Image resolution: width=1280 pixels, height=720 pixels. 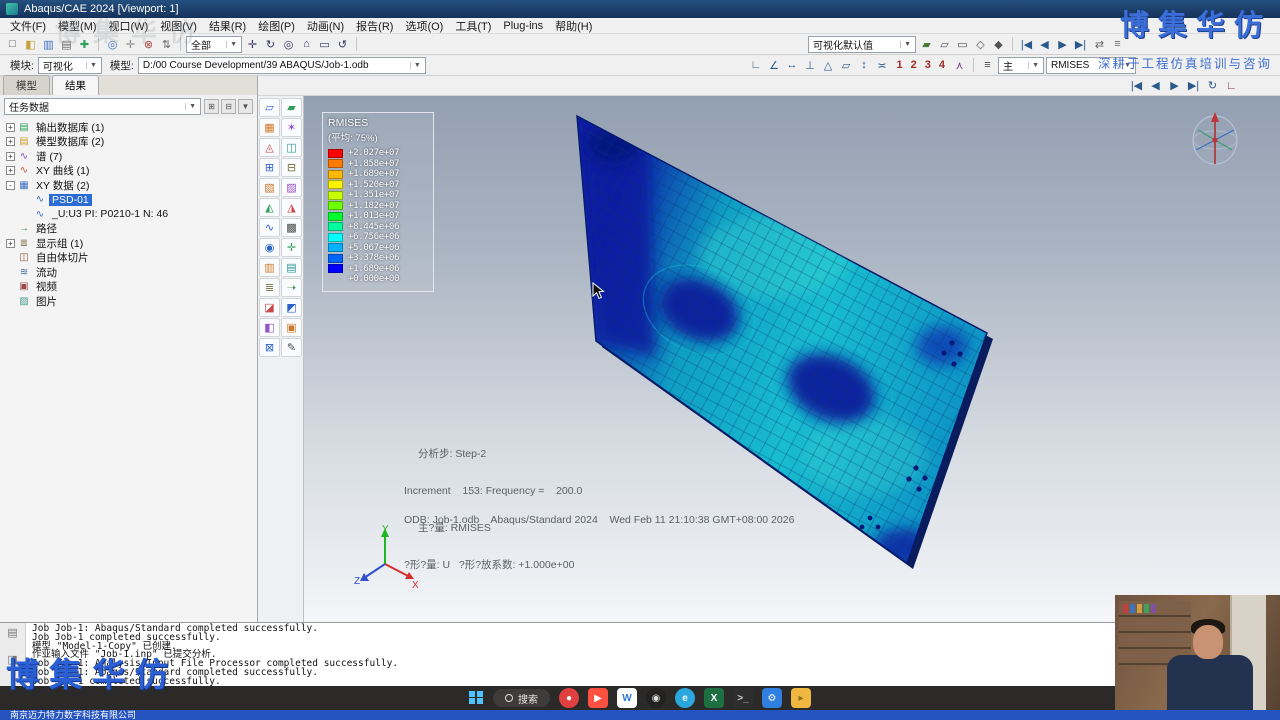 I want to click on tree-item: - ▦ XY 数据 (2), so click(x=128, y=185).